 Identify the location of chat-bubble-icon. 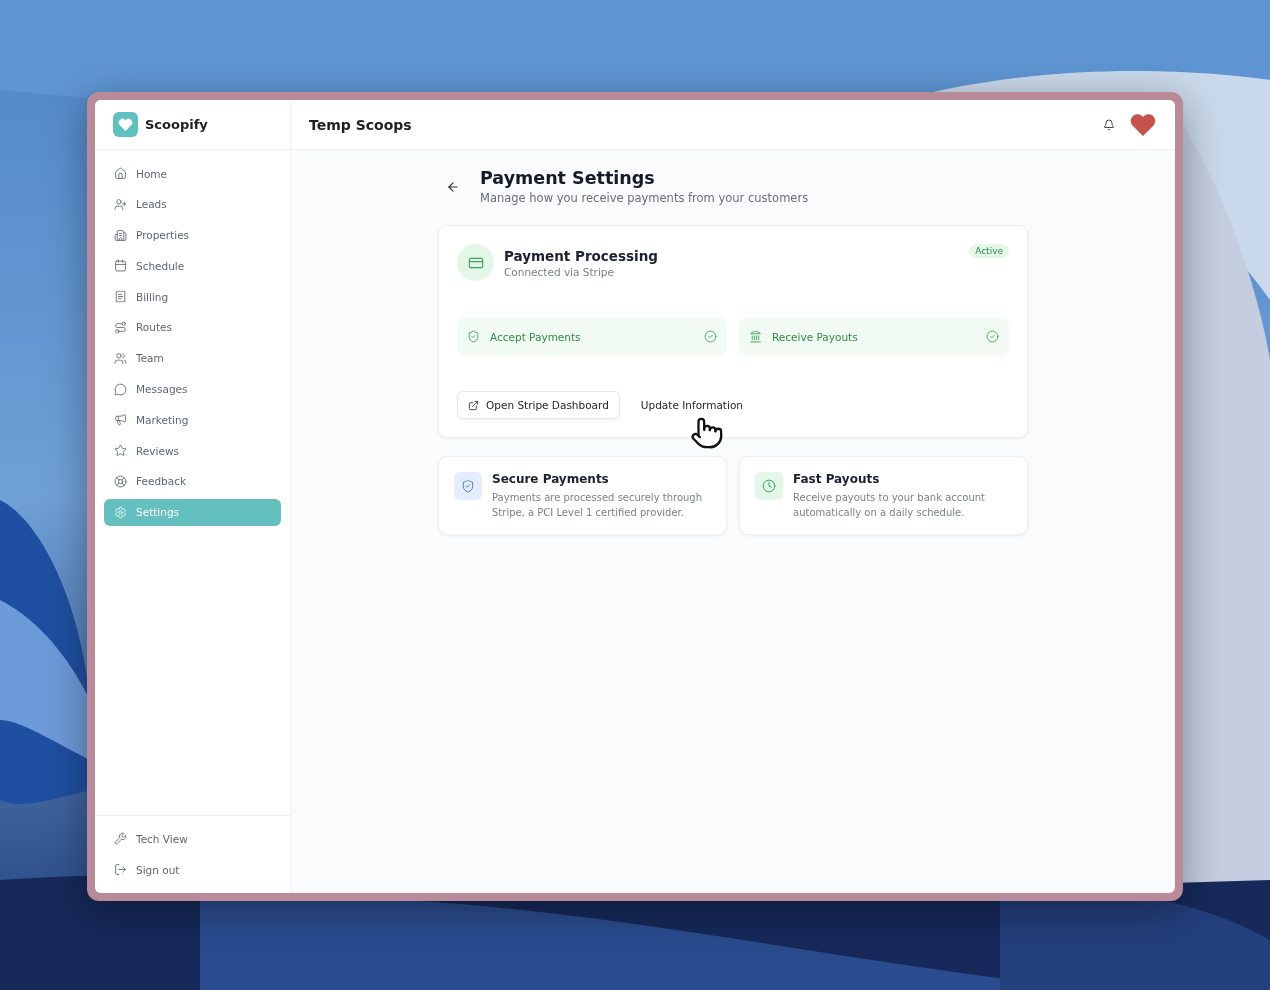
(120, 389).